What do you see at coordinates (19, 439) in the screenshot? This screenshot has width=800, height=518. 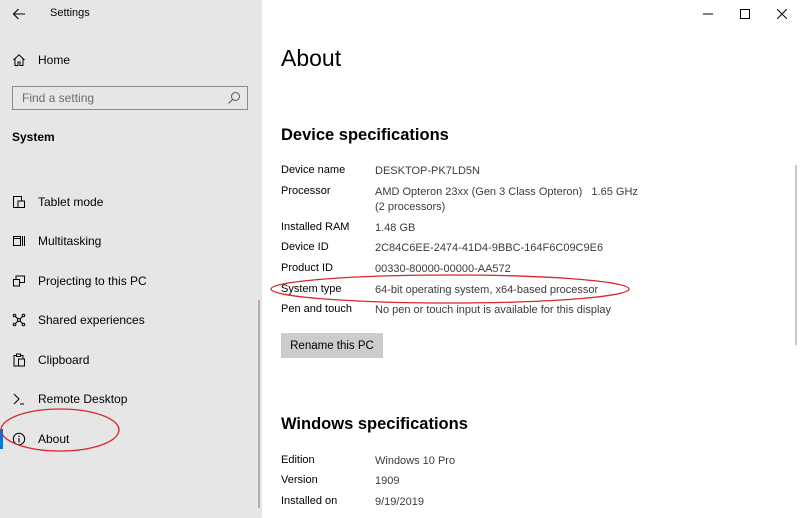 I see `info-icon` at bounding box center [19, 439].